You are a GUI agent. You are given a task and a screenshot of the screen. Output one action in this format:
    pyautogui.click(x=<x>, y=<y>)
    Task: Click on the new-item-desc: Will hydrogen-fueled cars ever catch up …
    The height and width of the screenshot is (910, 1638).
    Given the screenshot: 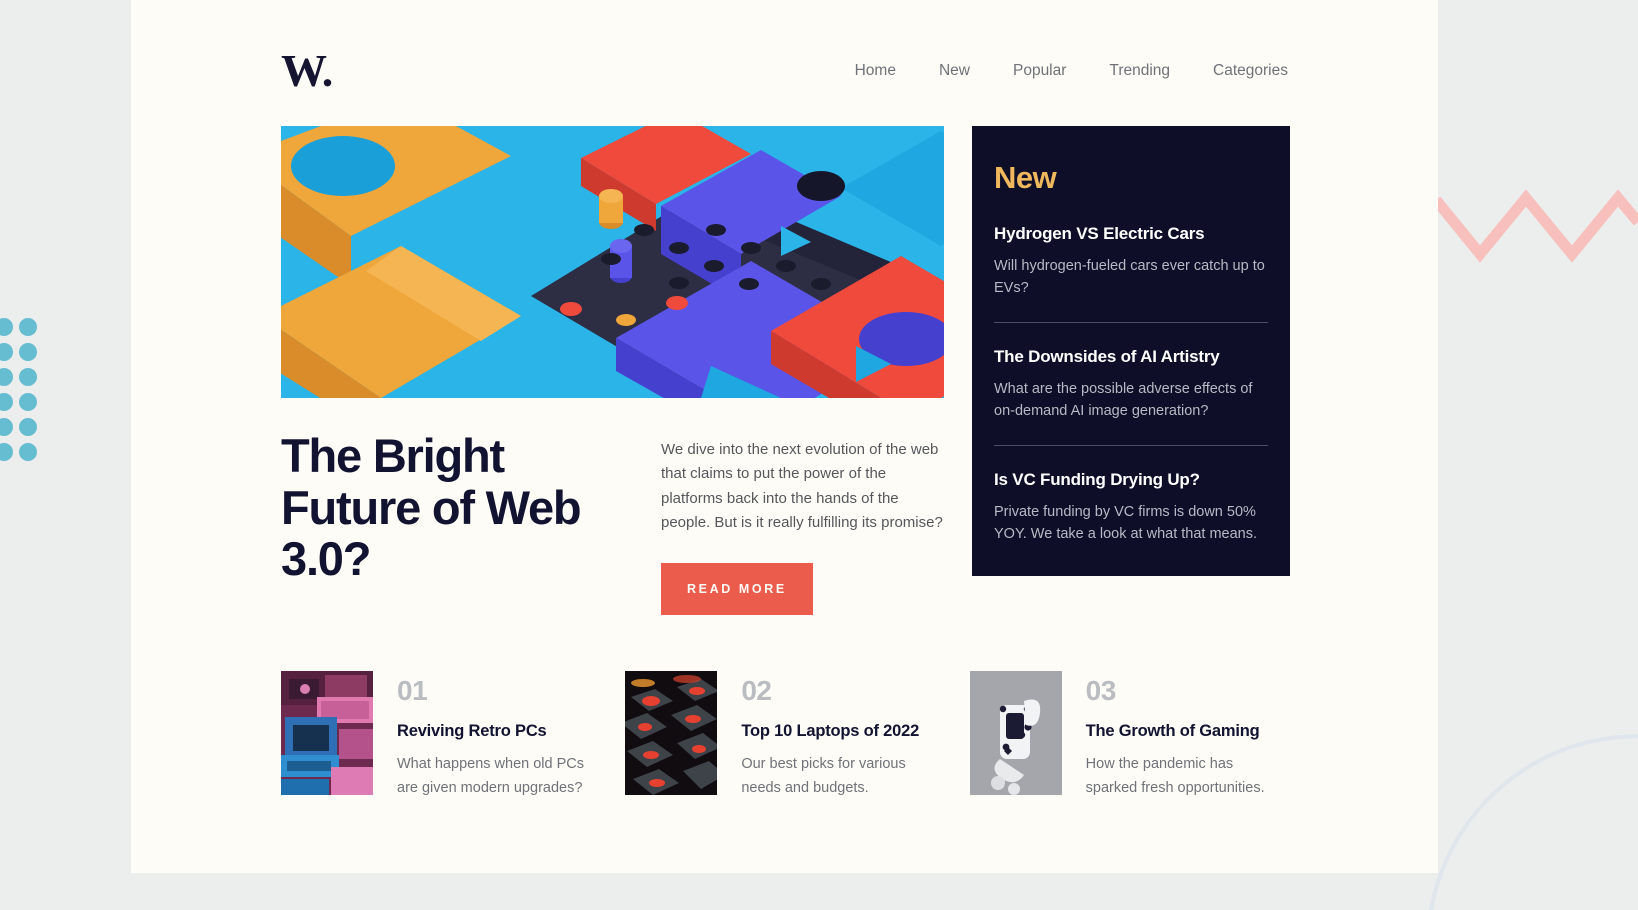 What is the action you would take?
    pyautogui.click(x=1129, y=277)
    